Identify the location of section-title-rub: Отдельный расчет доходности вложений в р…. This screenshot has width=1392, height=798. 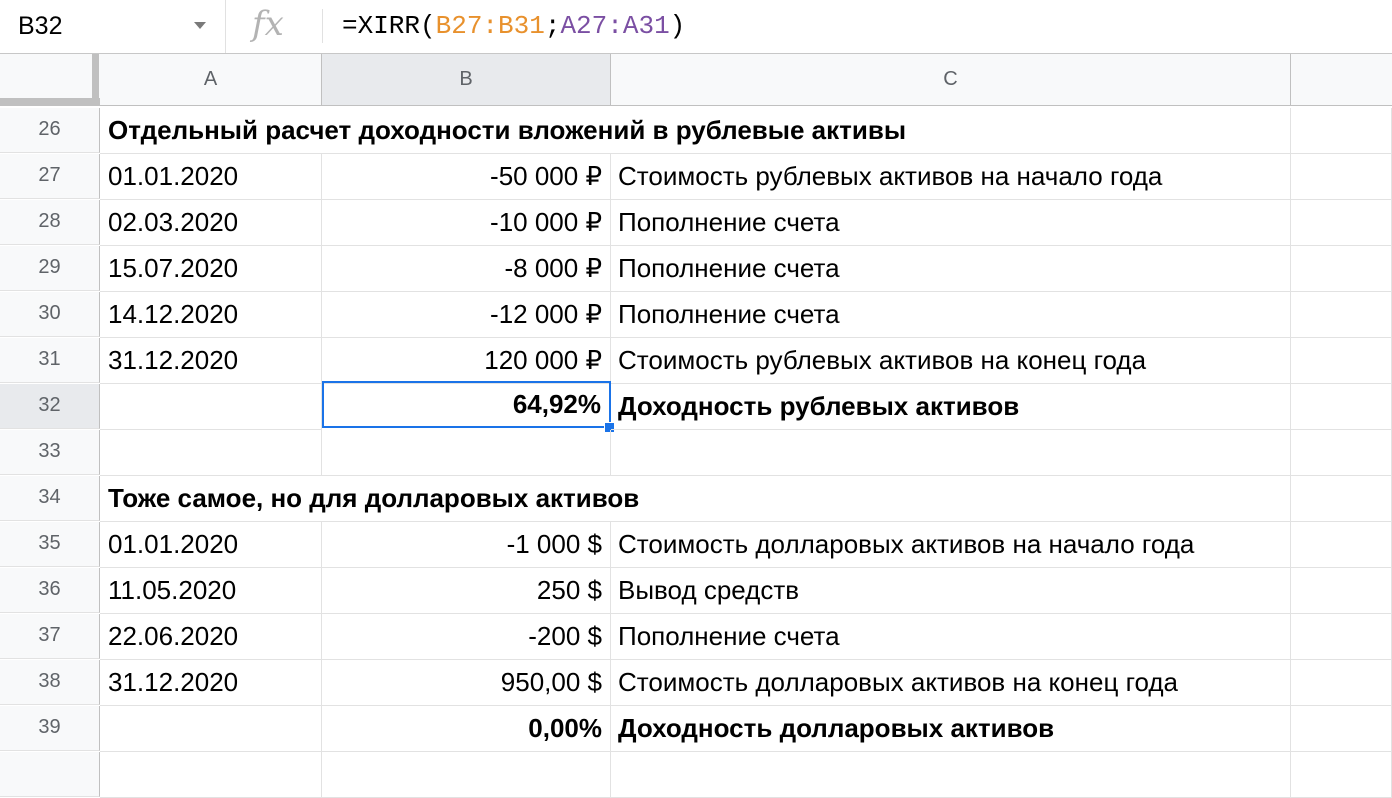
(695, 131).